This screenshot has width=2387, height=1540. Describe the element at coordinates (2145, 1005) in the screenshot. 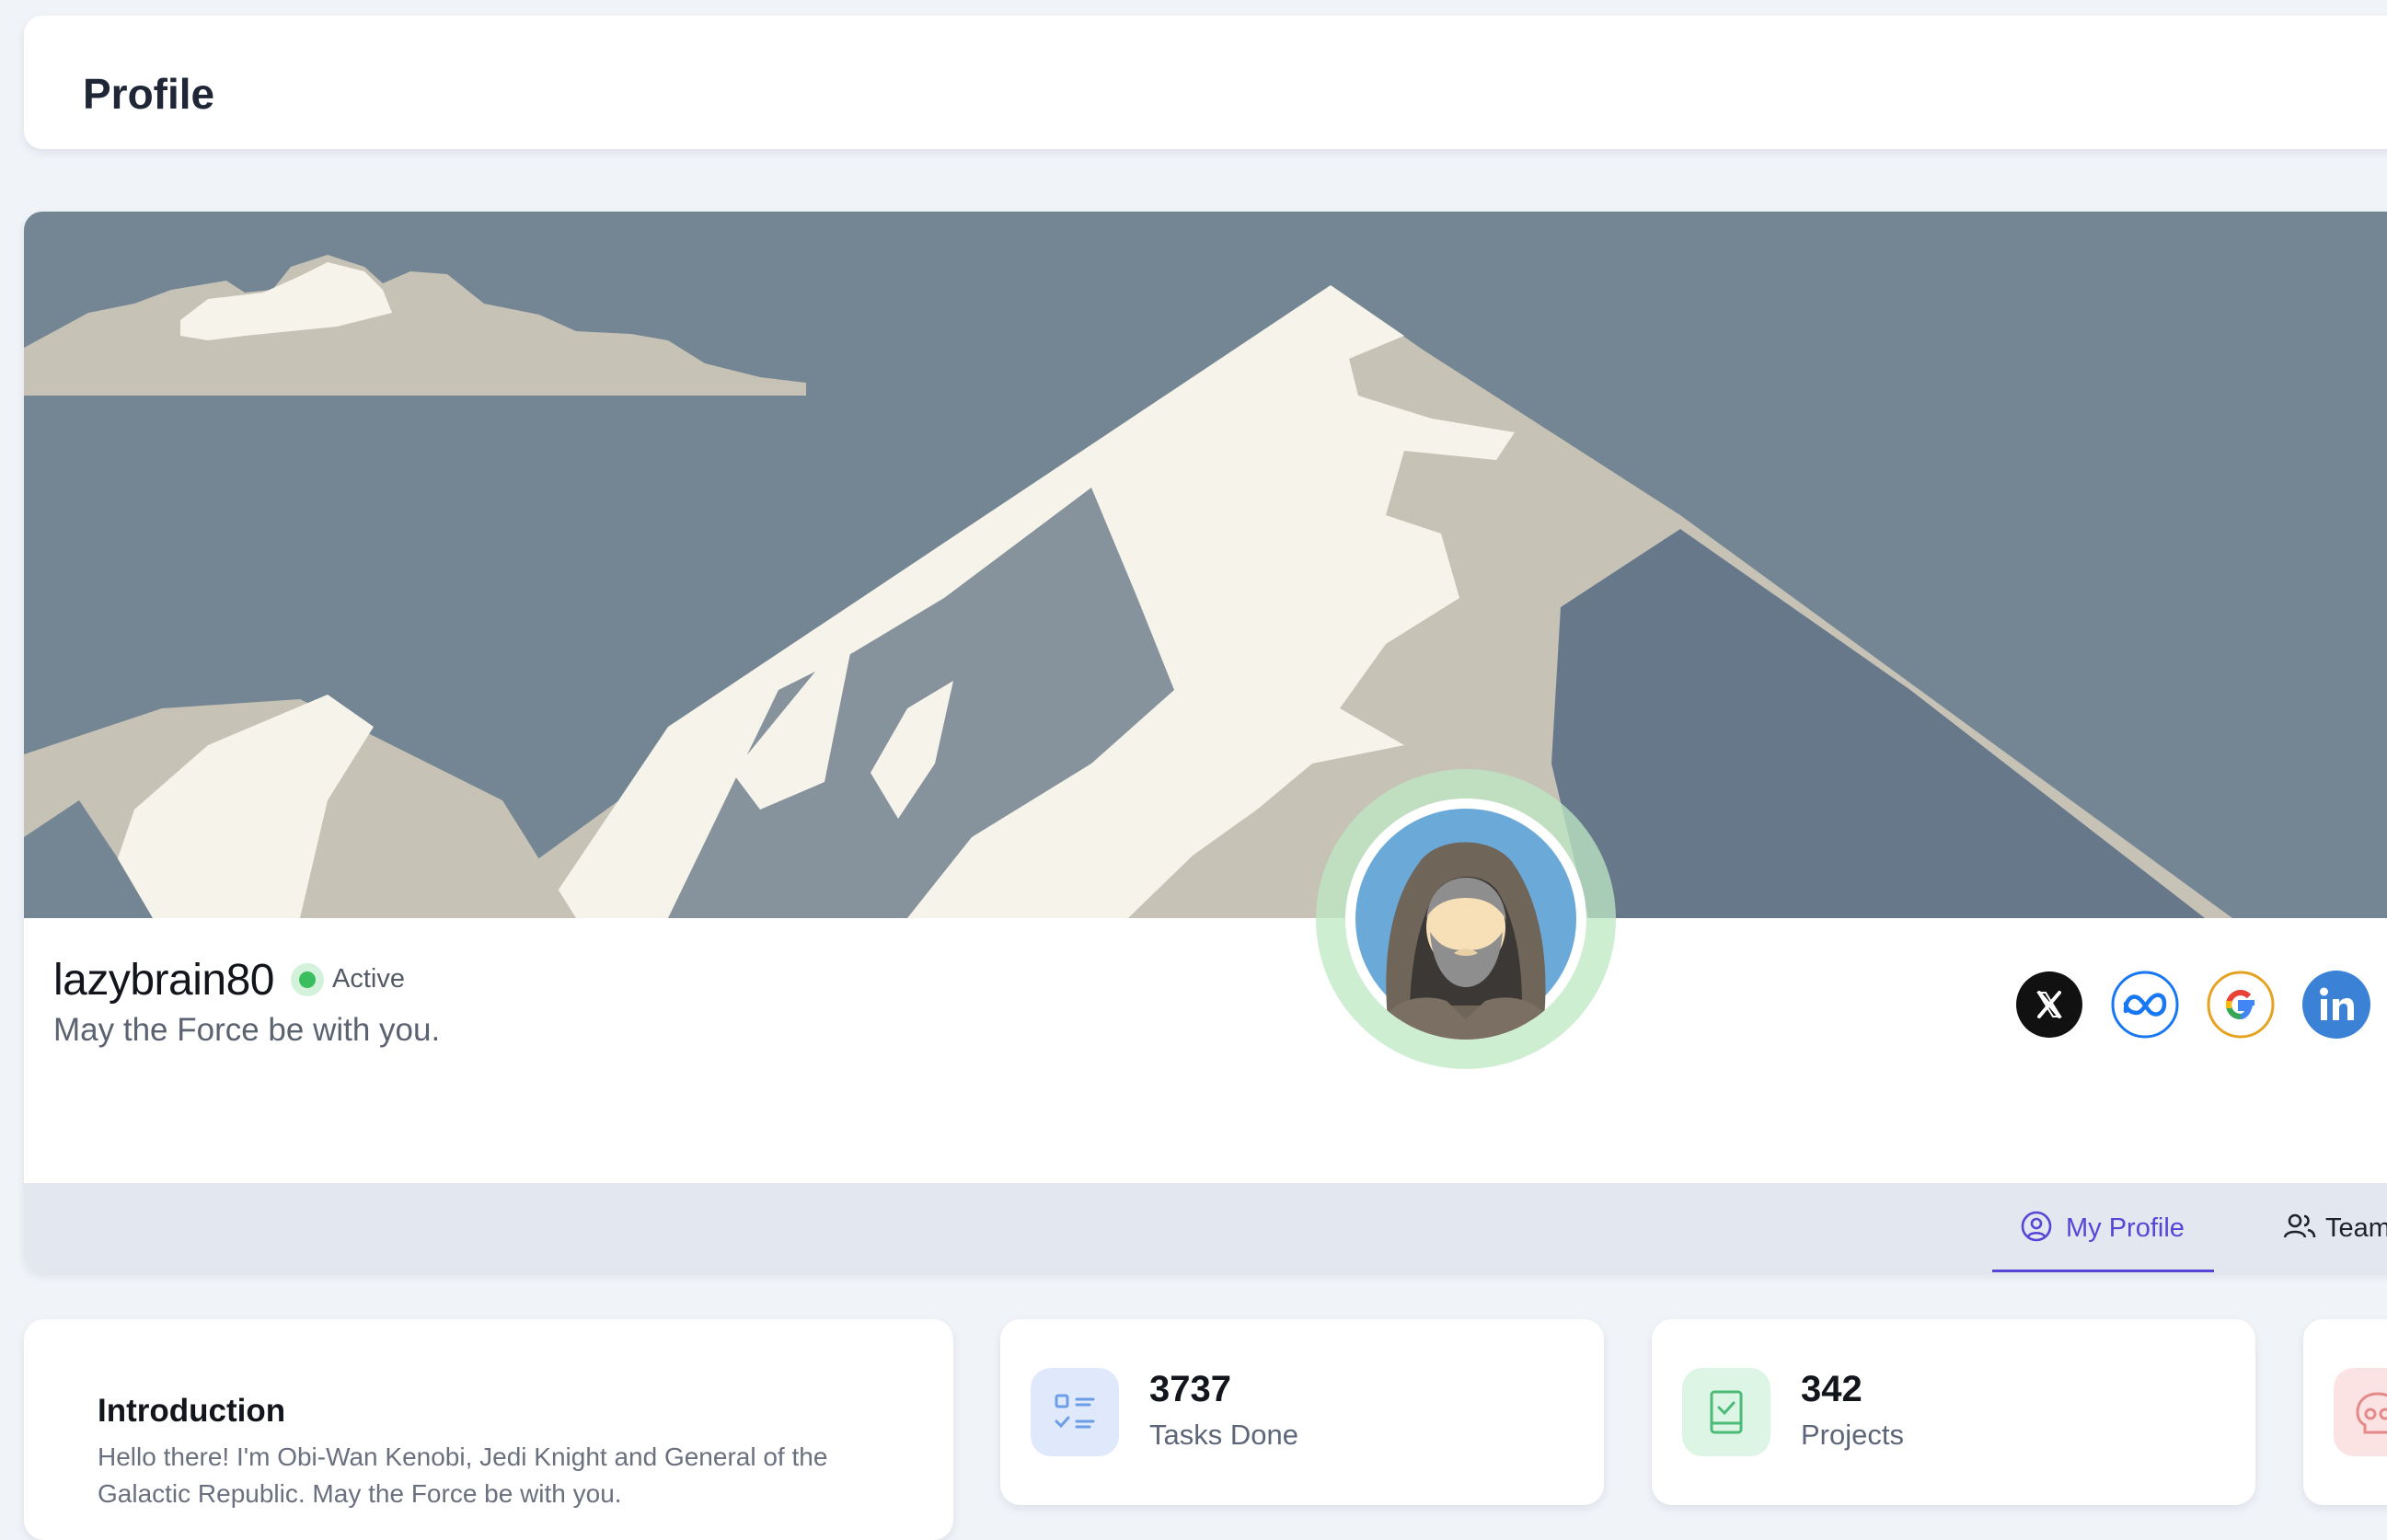

I see `meta-icon` at that location.